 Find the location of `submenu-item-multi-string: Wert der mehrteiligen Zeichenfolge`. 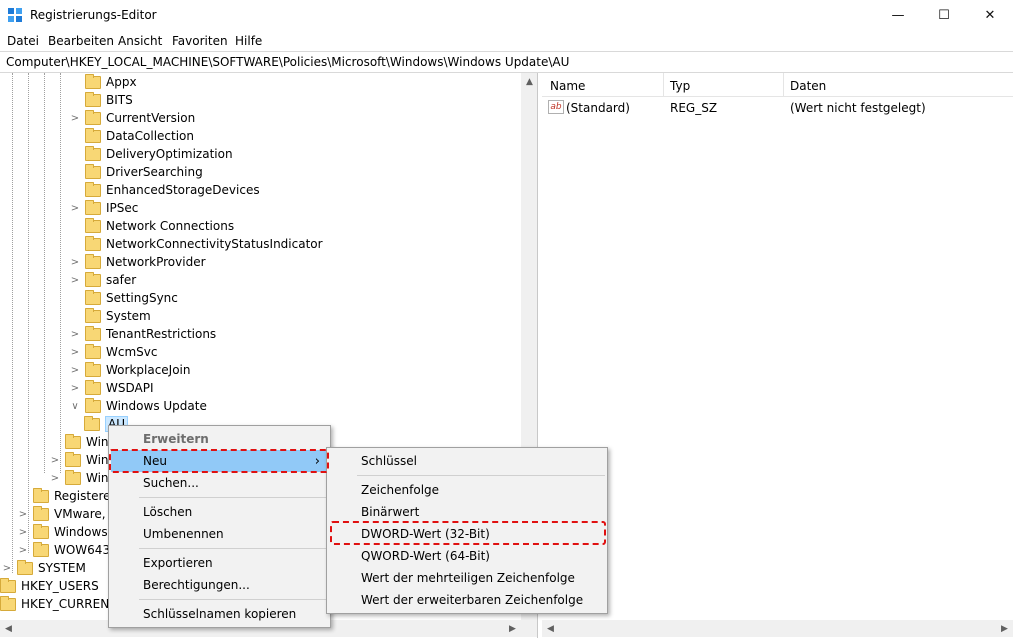

submenu-item-multi-string: Wert der mehrteiligen Zeichenfolge is located at coordinates (467, 578).